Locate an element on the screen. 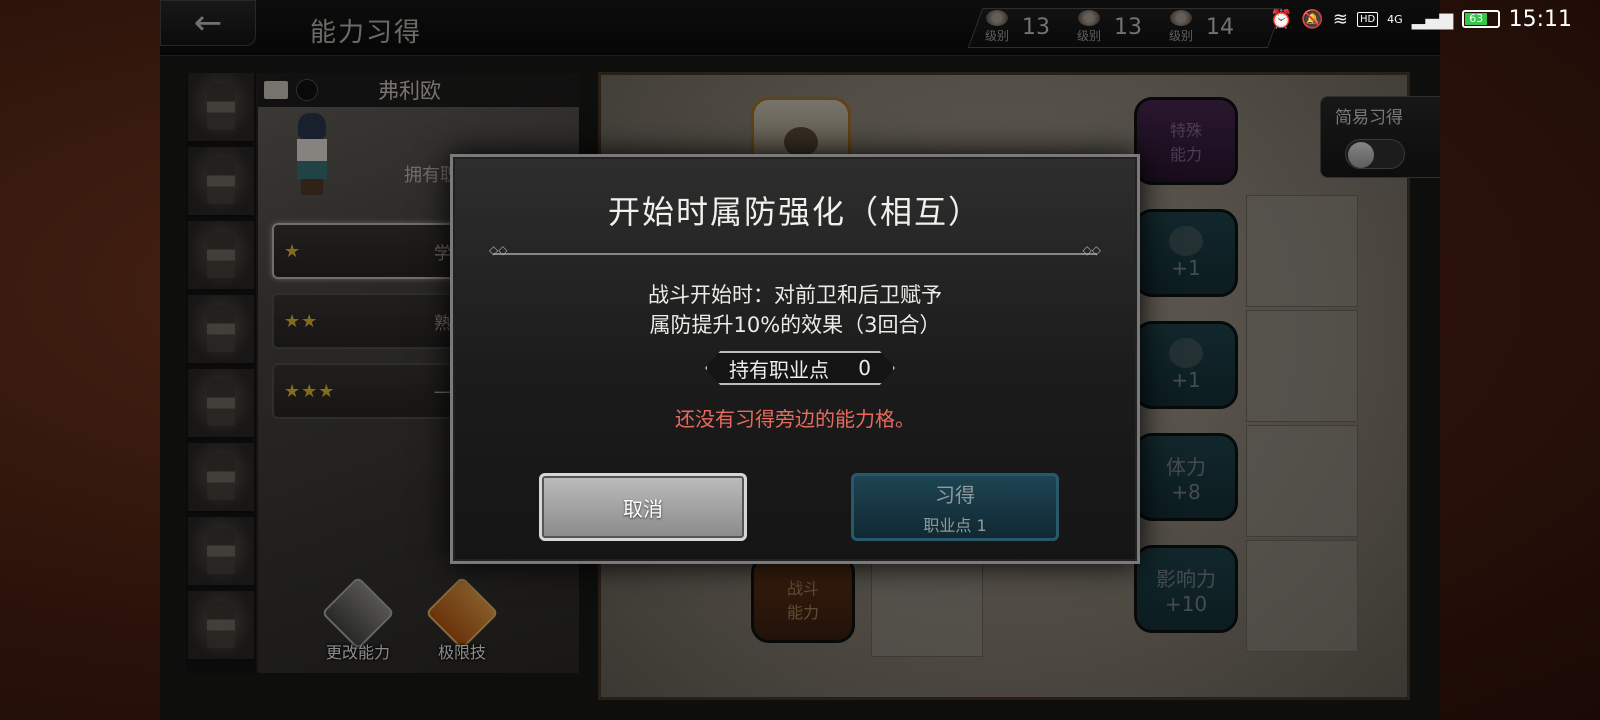  learn-button: 习得 职业点 1 is located at coordinates (955, 507).